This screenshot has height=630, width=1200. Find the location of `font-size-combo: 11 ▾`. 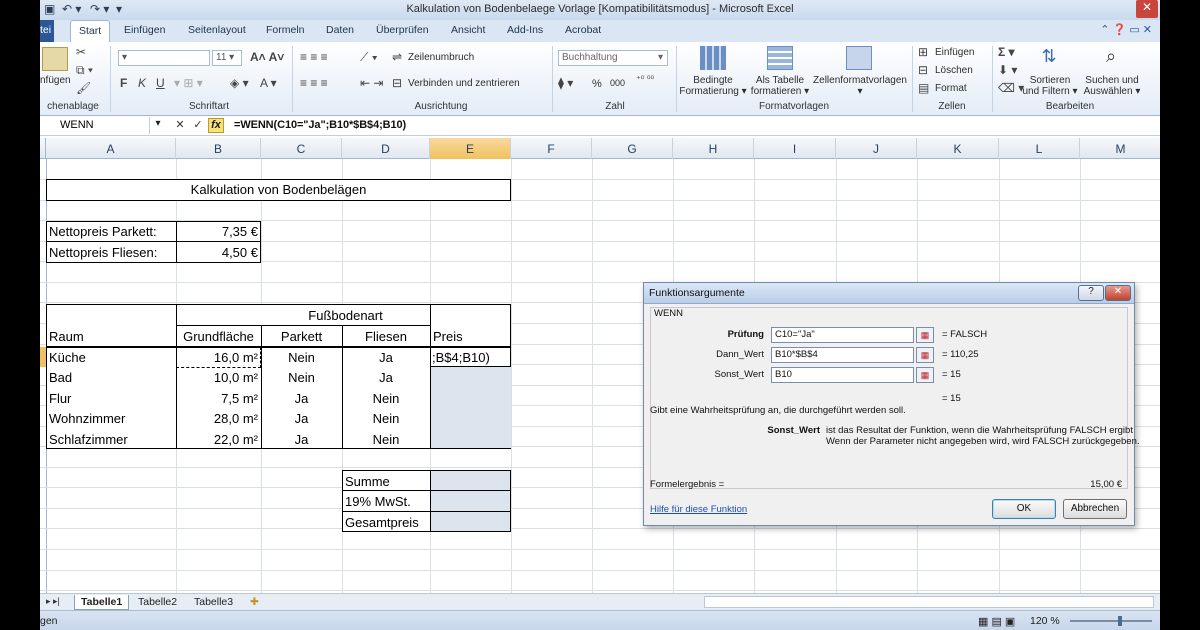

font-size-combo: 11 ▾ is located at coordinates (227, 58).